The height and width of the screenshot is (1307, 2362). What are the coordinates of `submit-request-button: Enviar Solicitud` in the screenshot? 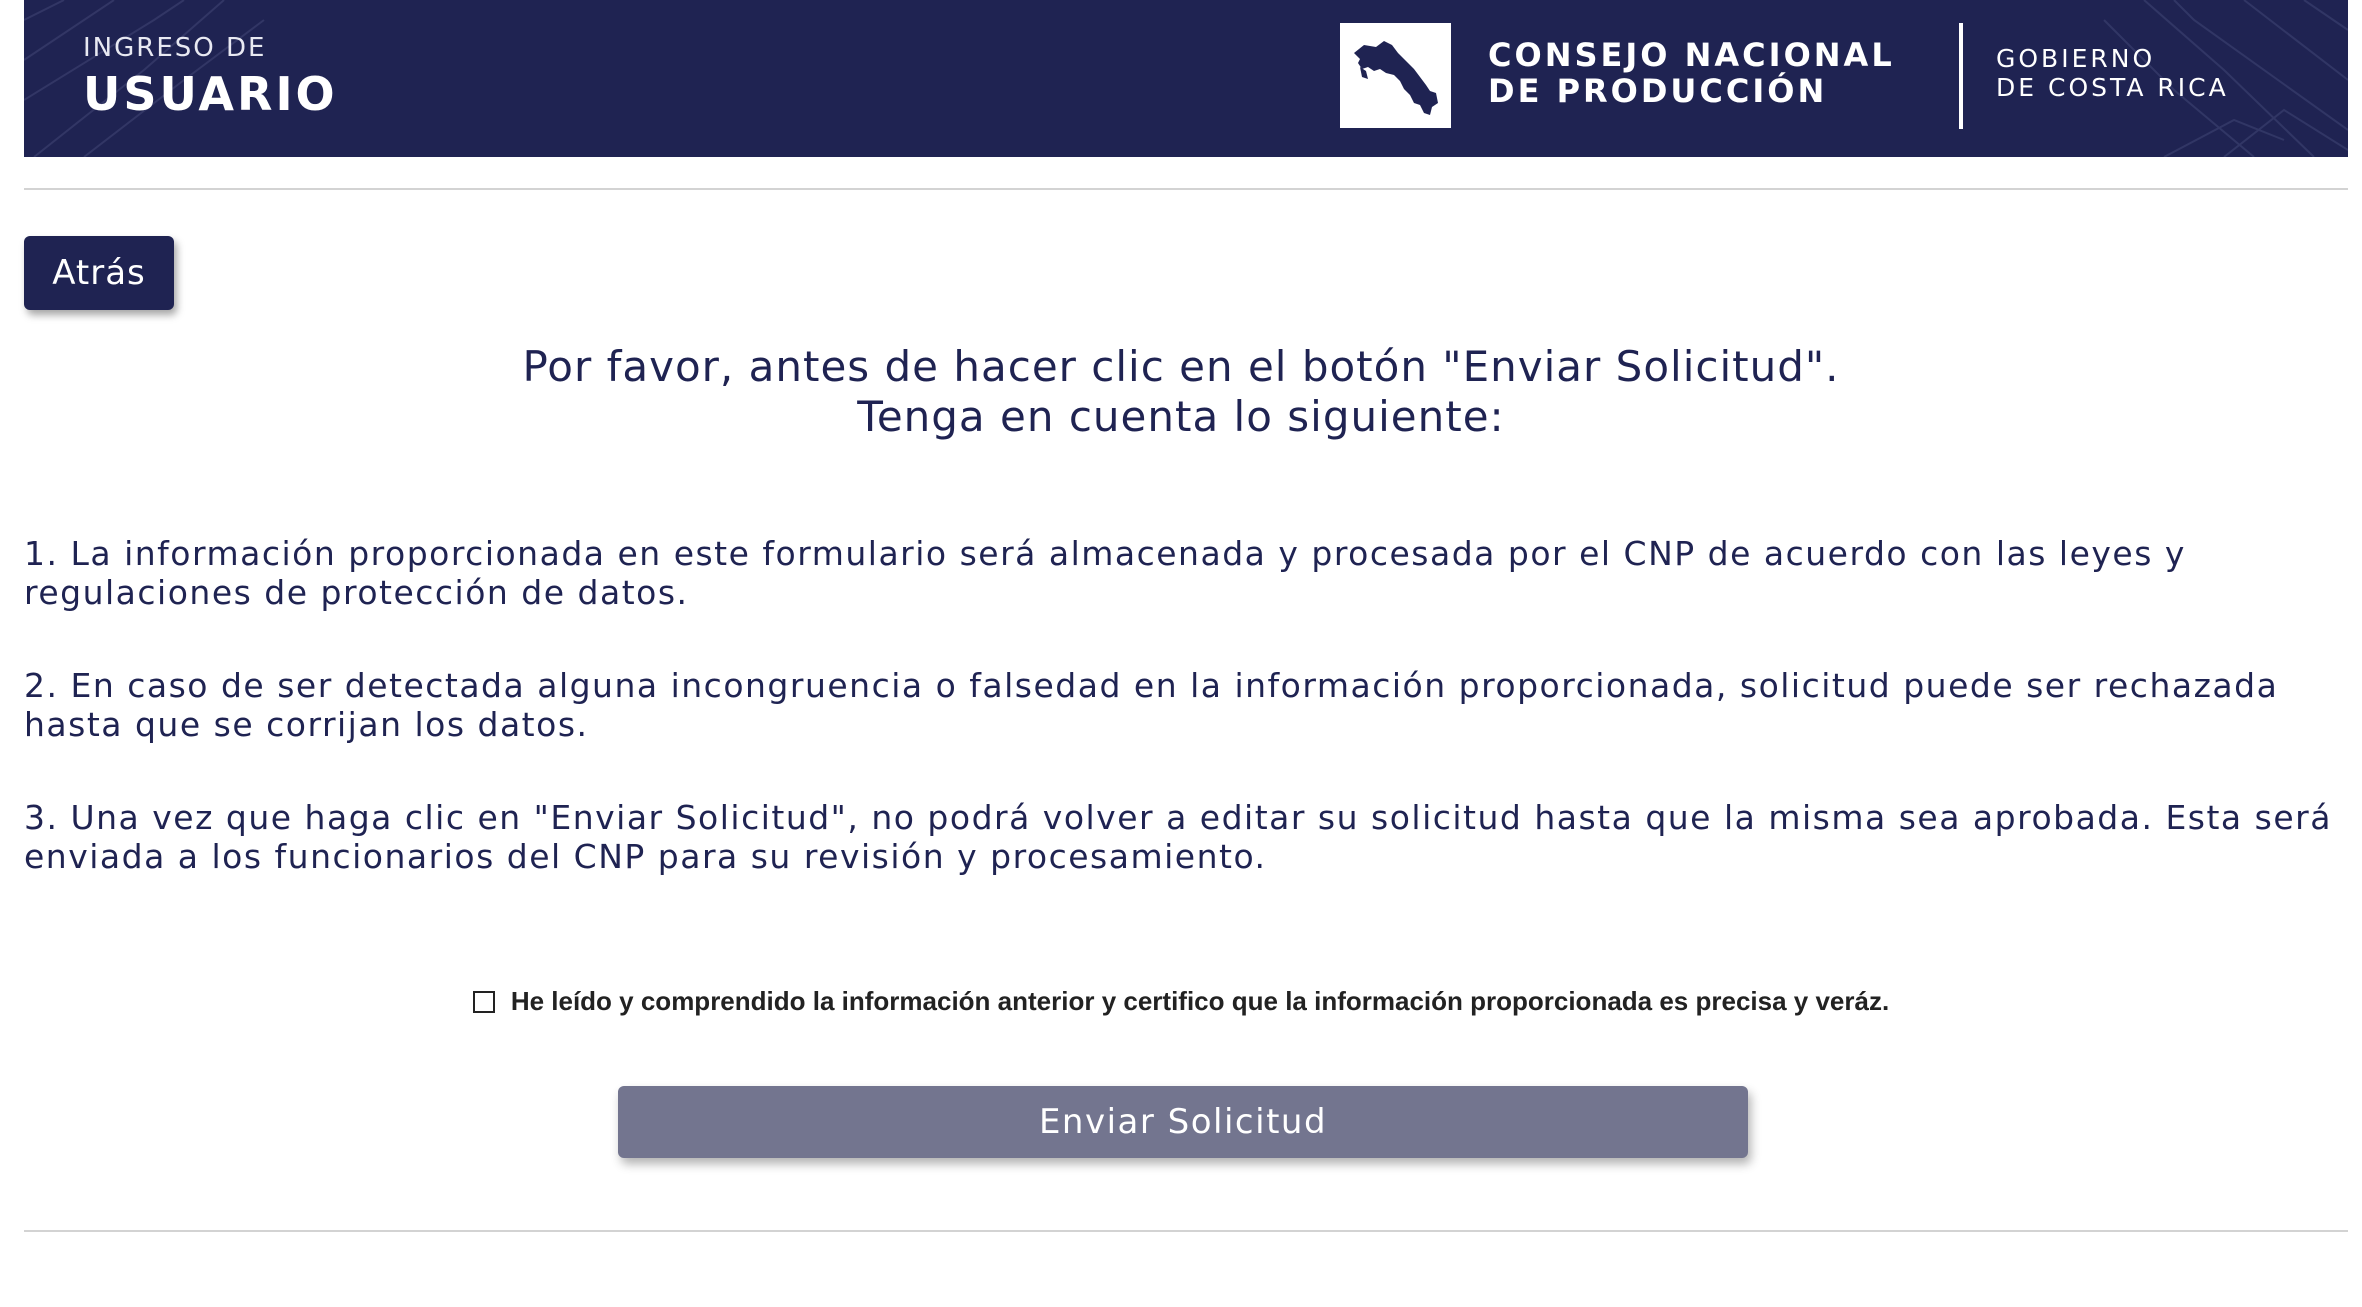 It's located at (1183, 1122).